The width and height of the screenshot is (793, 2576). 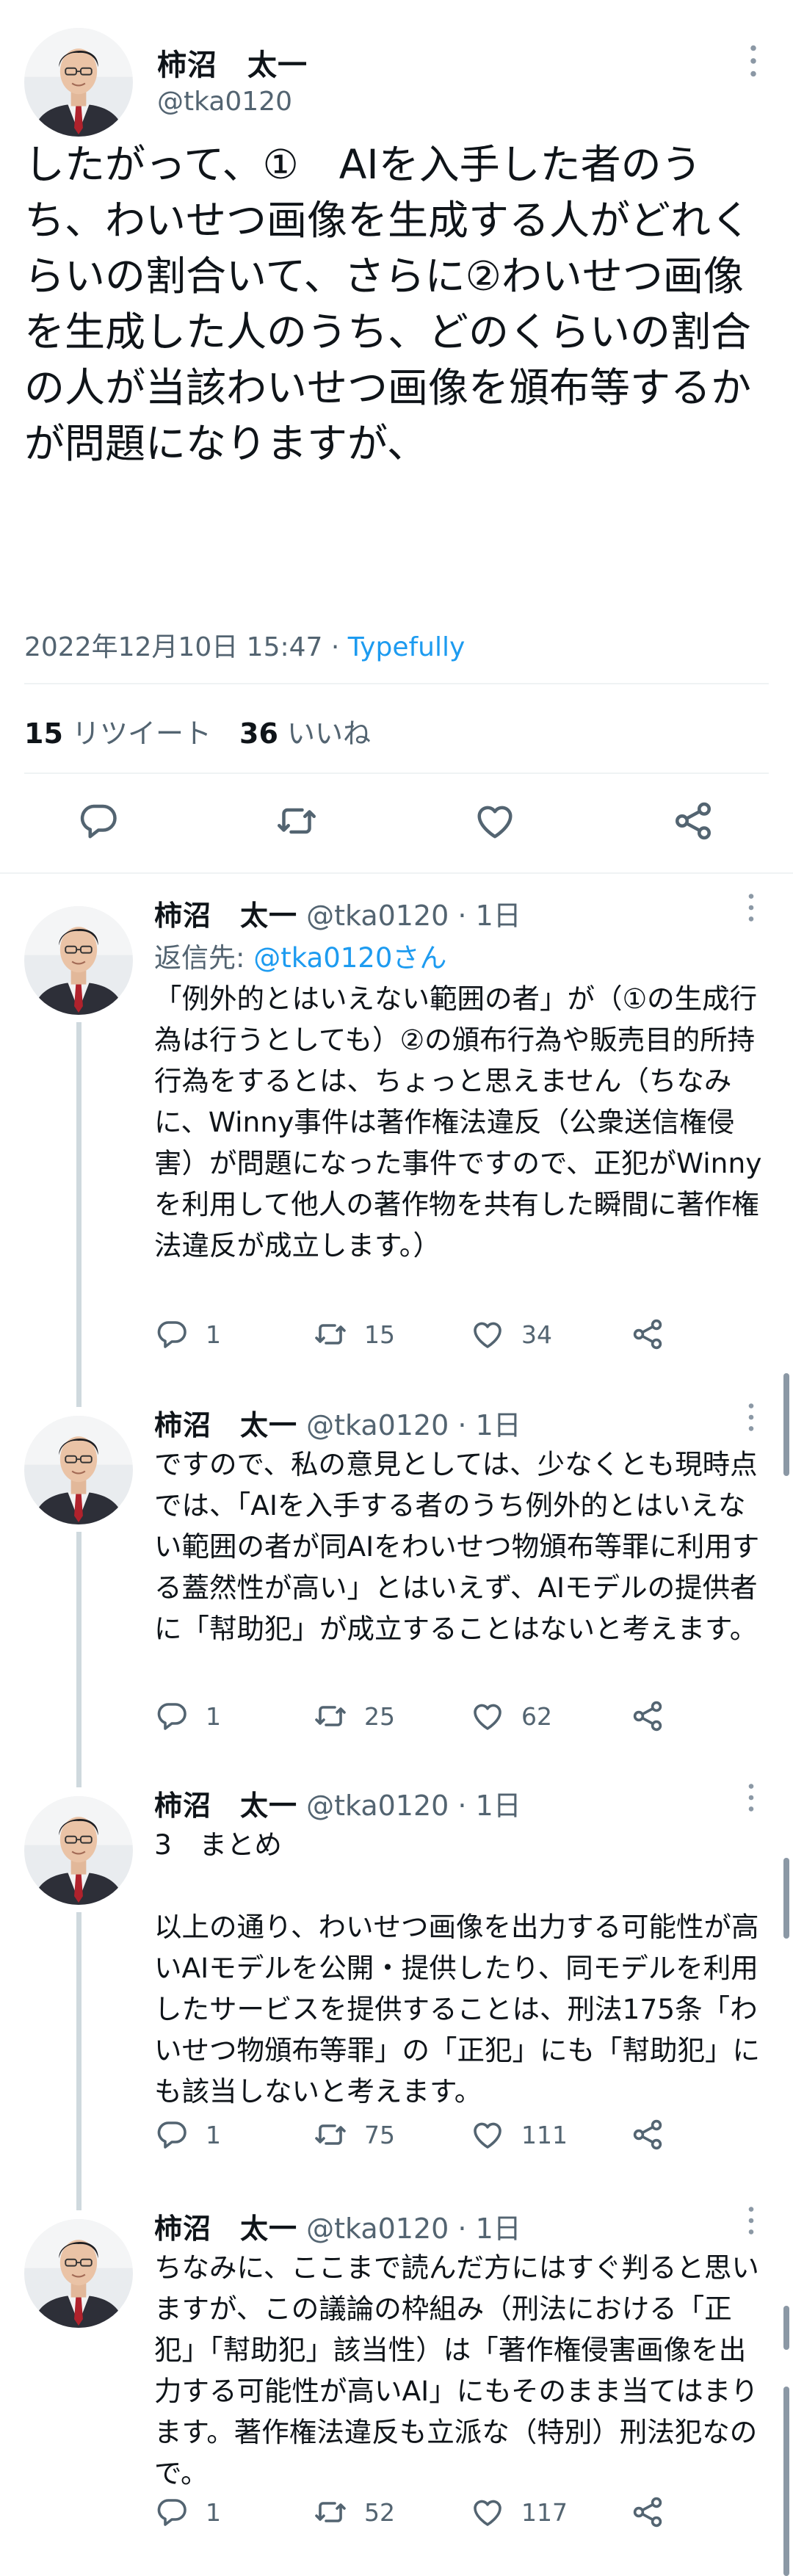 What do you see at coordinates (511, 1334) in the screenshot?
I see `like-button: 34` at bounding box center [511, 1334].